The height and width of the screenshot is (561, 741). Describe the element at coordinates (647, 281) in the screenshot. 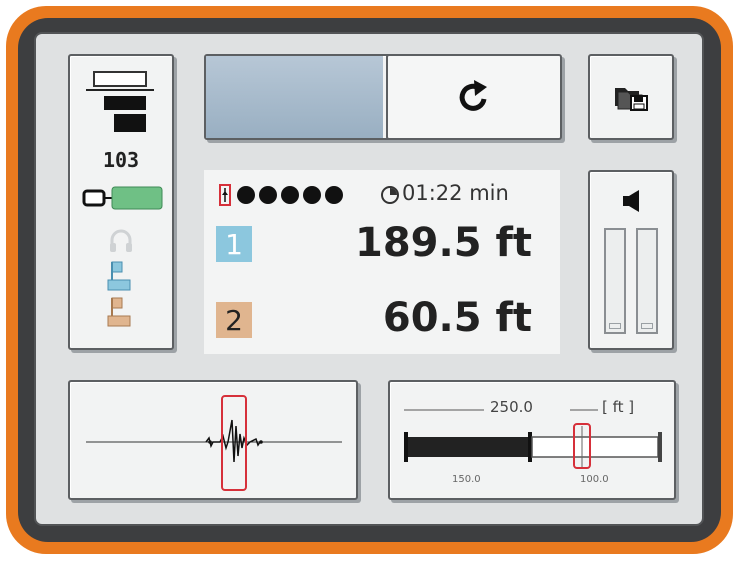

I see `volume-meter-right` at that location.